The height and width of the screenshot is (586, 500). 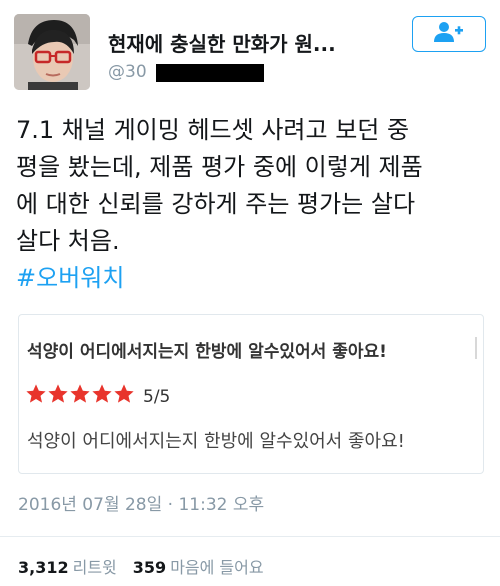 I want to click on handle-row: @30, so click(x=186, y=74).